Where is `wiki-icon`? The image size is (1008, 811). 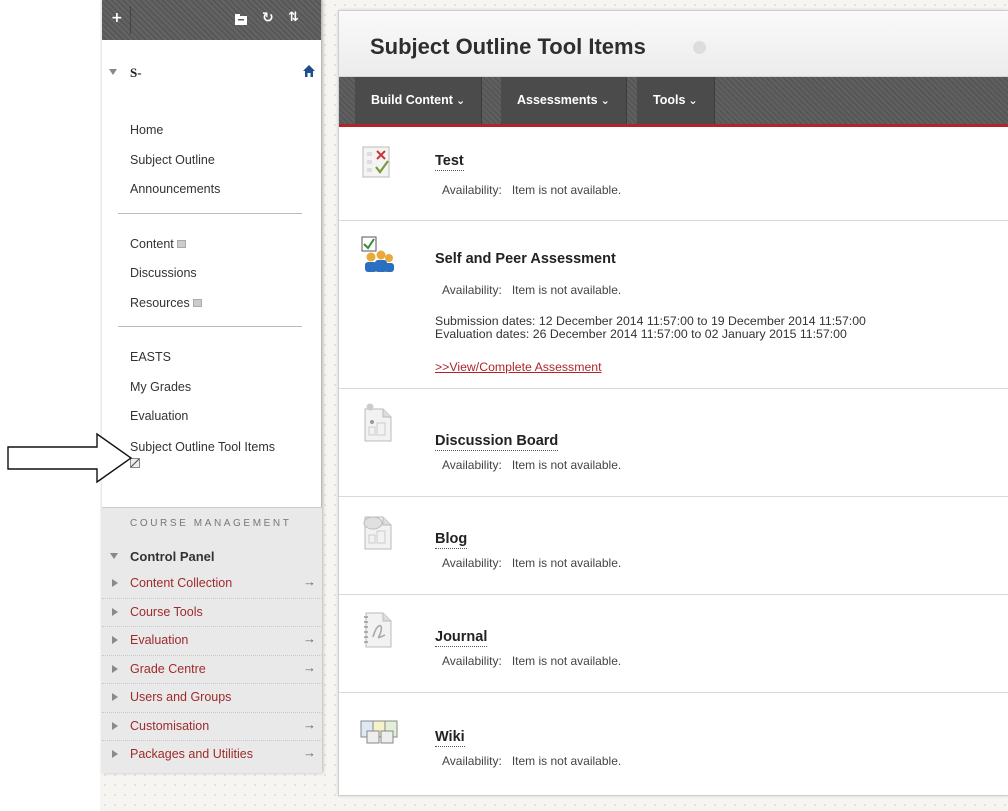
wiki-icon is located at coordinates (379, 732).